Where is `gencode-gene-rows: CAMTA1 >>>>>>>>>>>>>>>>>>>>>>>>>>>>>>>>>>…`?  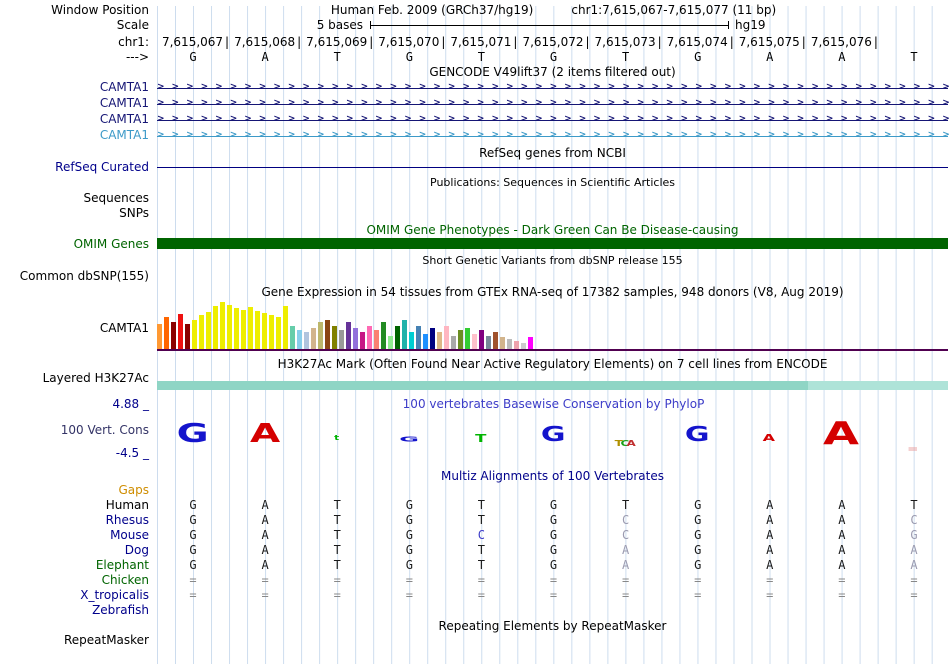
gencode-gene-rows: CAMTA1 >>>>>>>>>>>>>>>>>>>>>>>>>>>>>>>>>>… is located at coordinates (475, 112).